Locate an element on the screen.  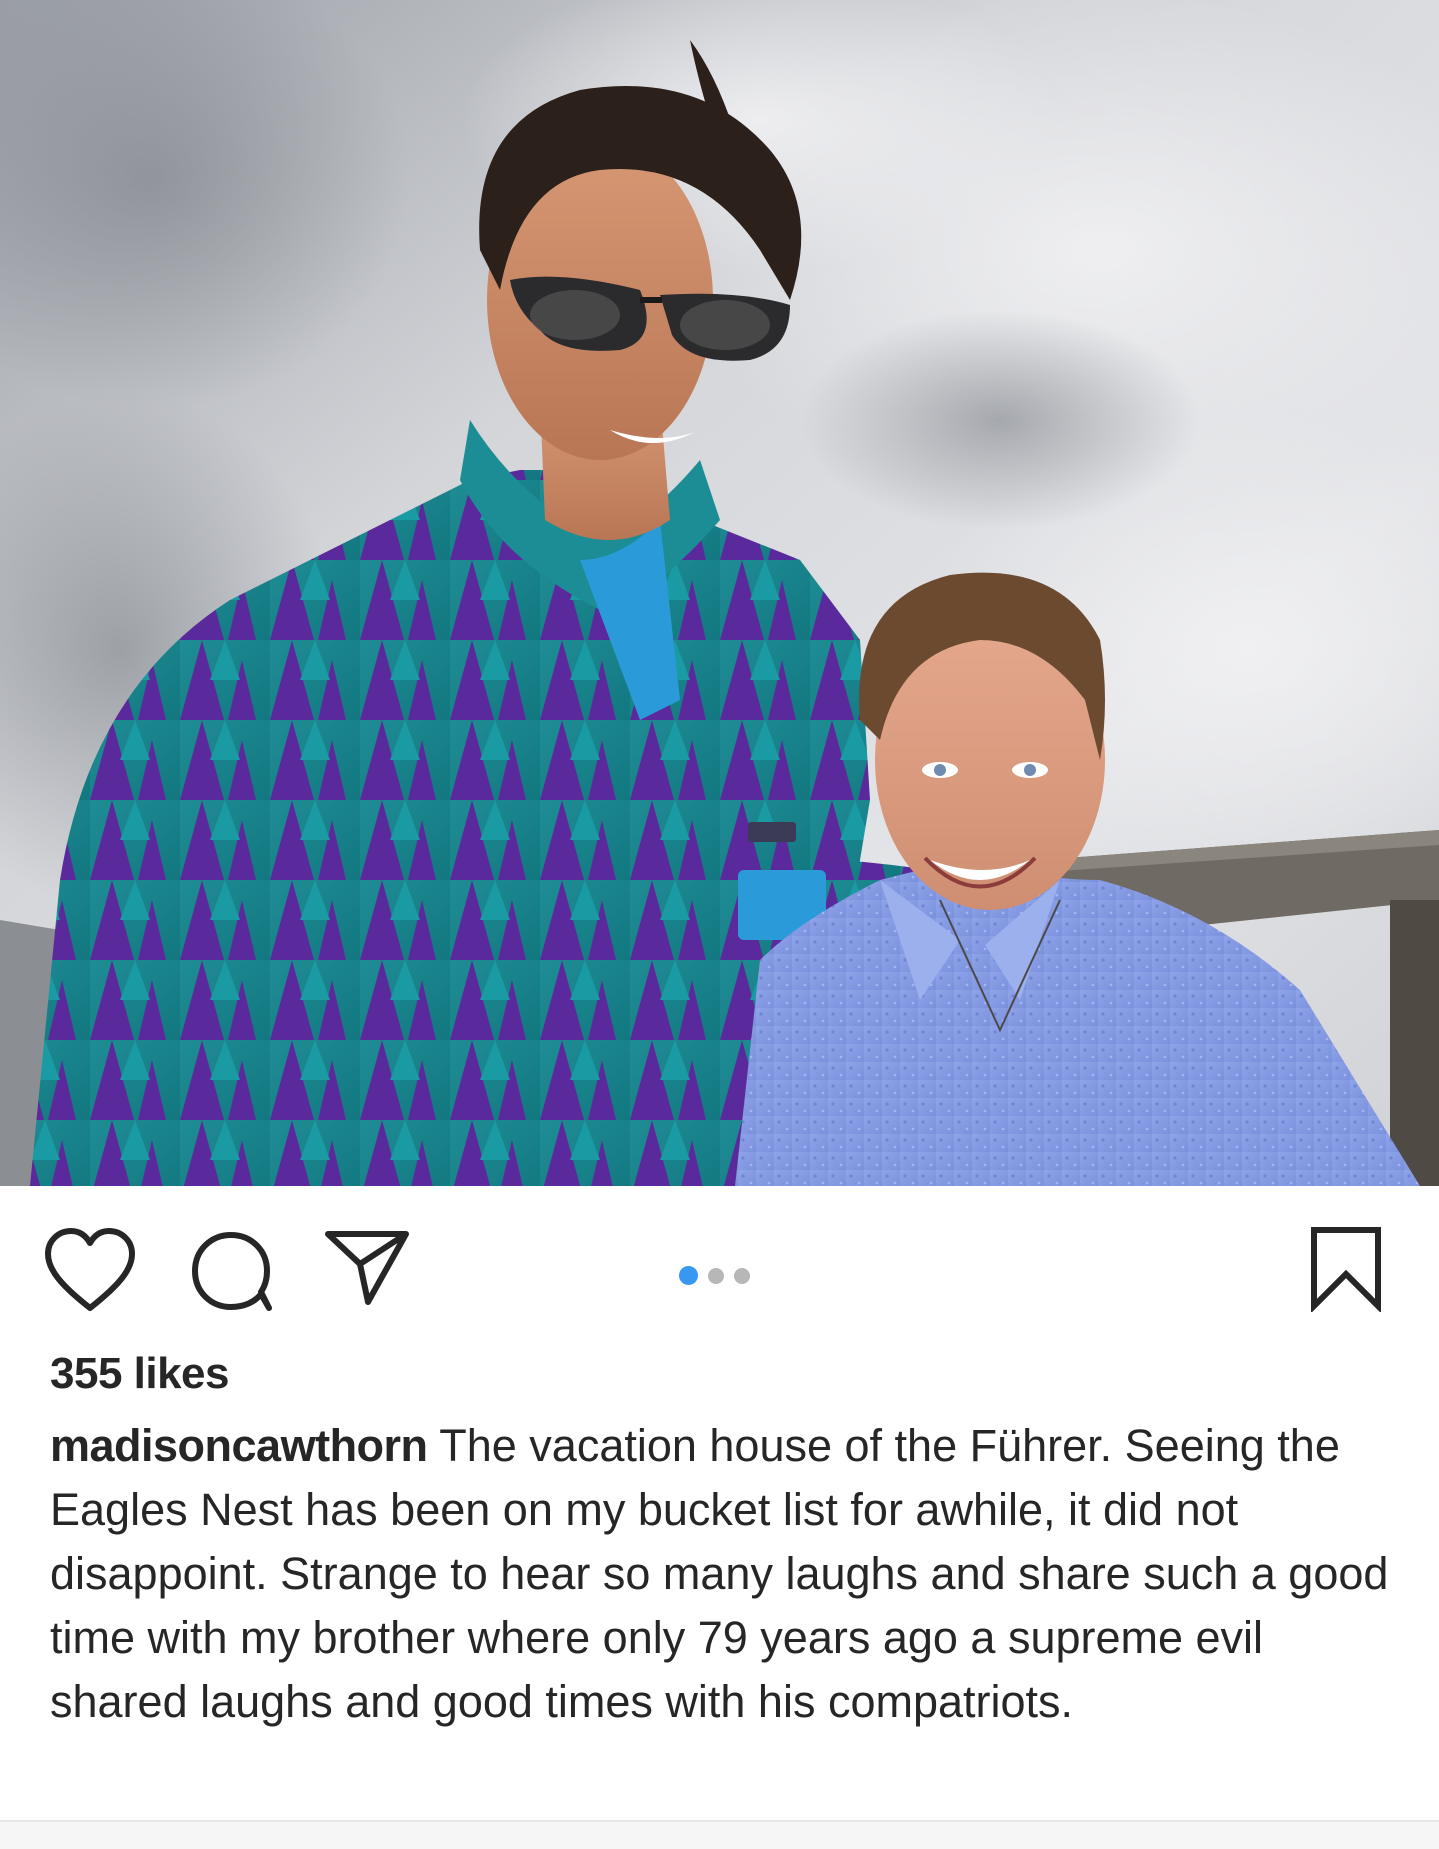
comment-bubble-icon is located at coordinates (232, 1271).